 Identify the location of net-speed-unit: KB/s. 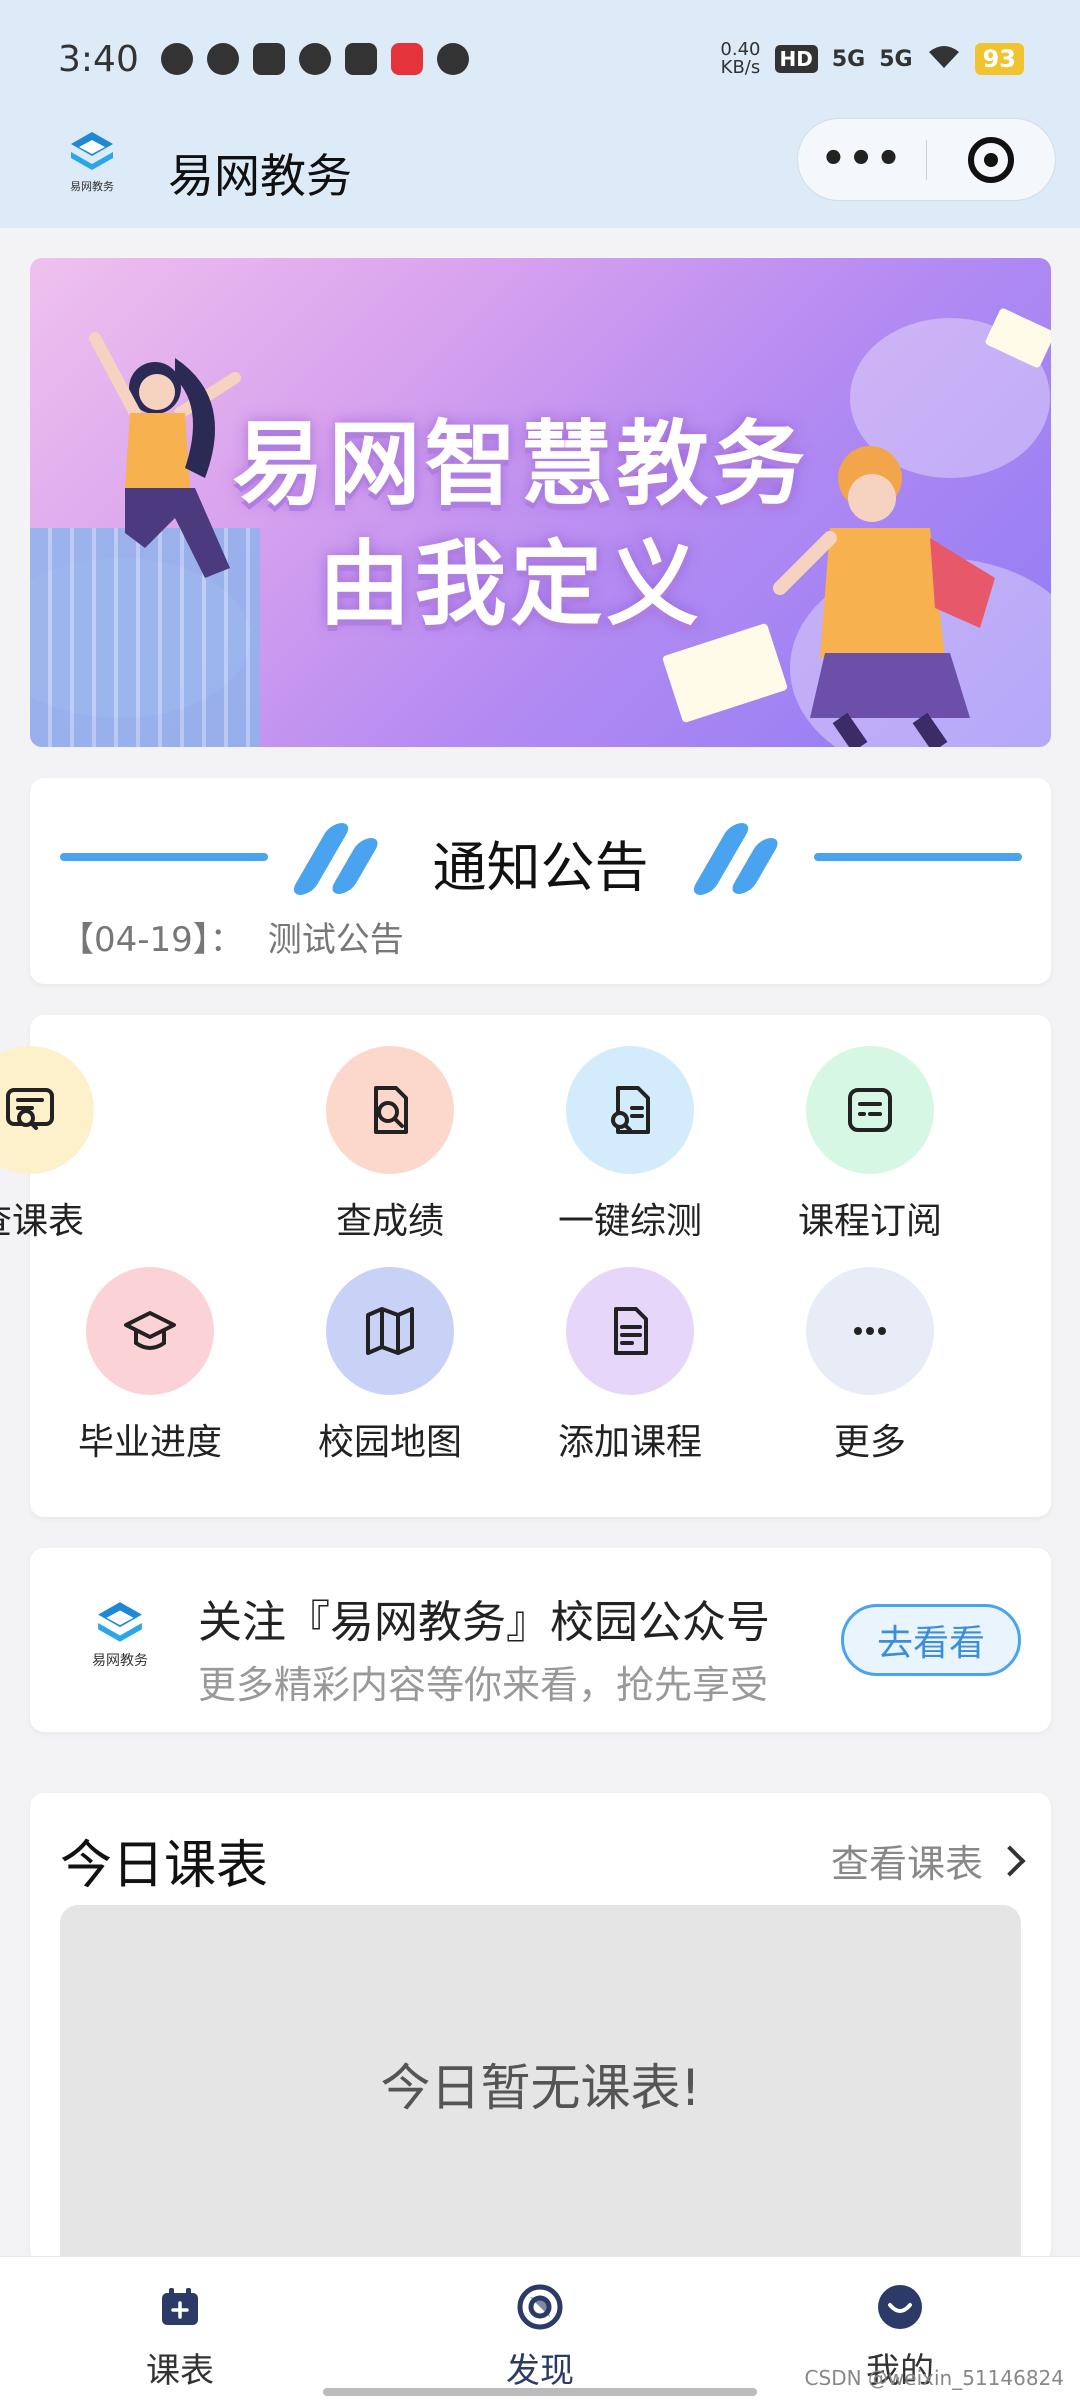
(740, 67).